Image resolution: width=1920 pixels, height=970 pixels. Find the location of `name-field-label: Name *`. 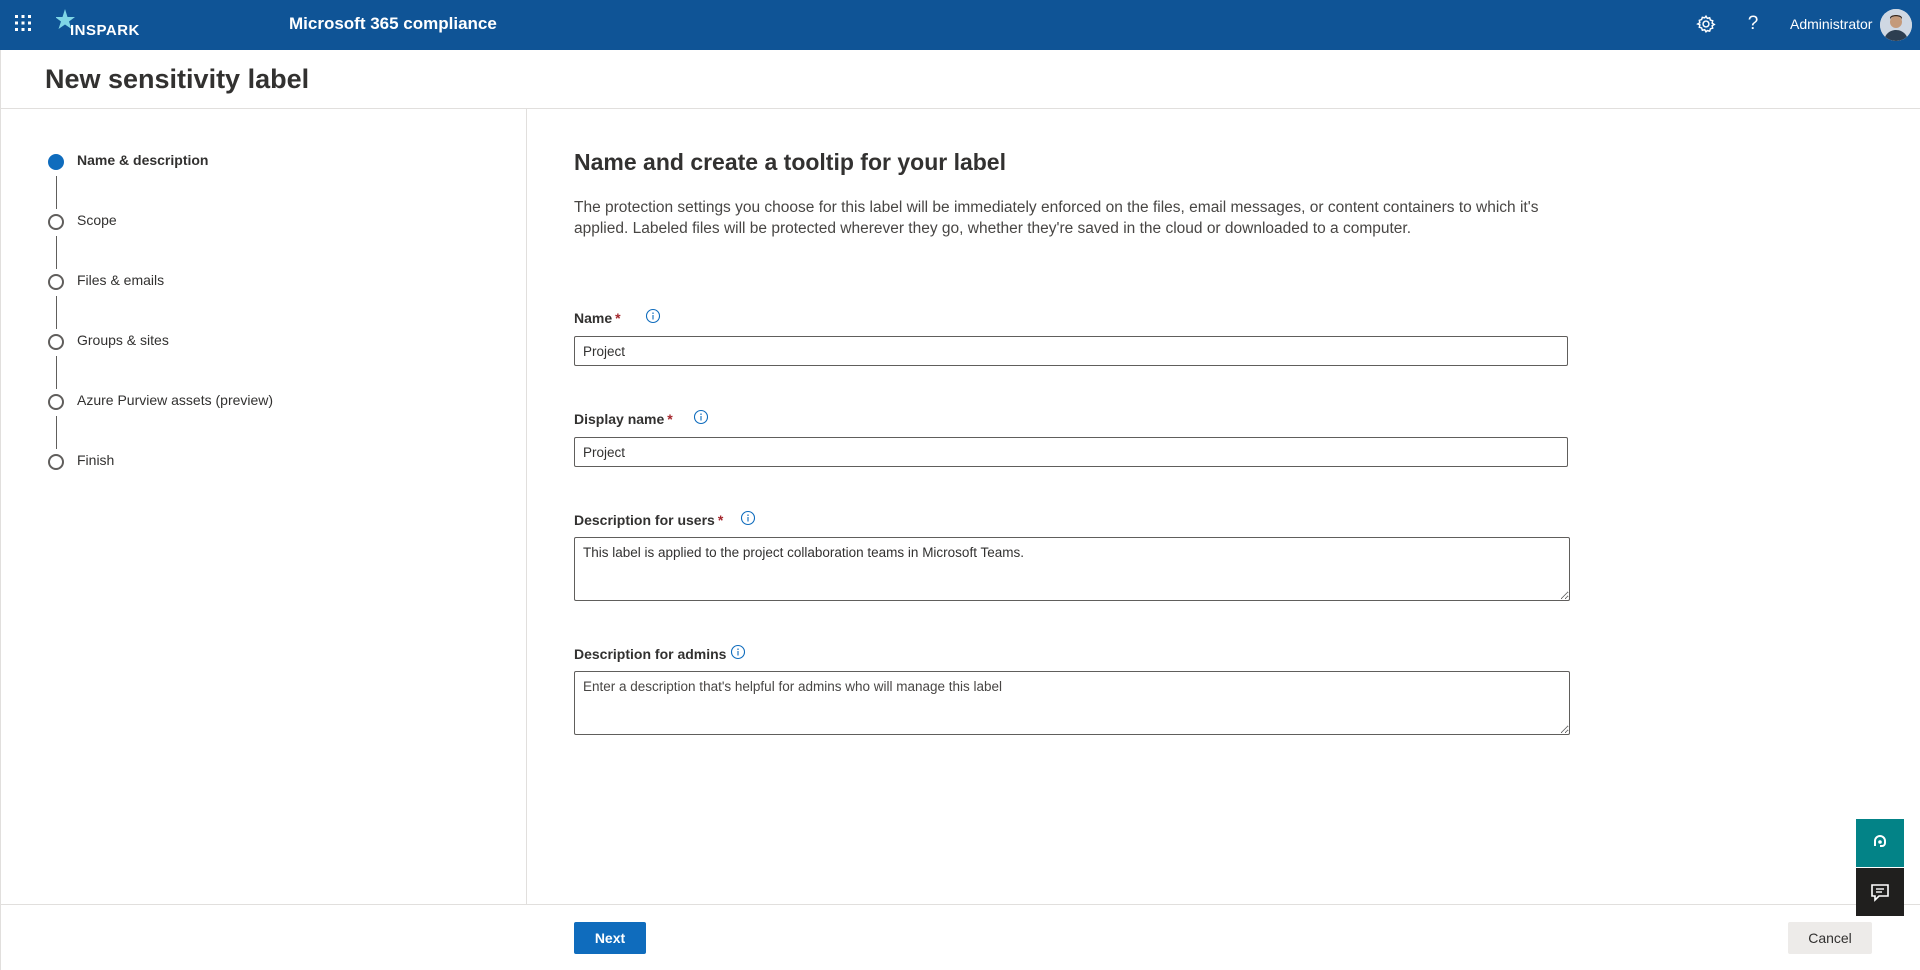

name-field-label: Name * is located at coordinates (597, 318).